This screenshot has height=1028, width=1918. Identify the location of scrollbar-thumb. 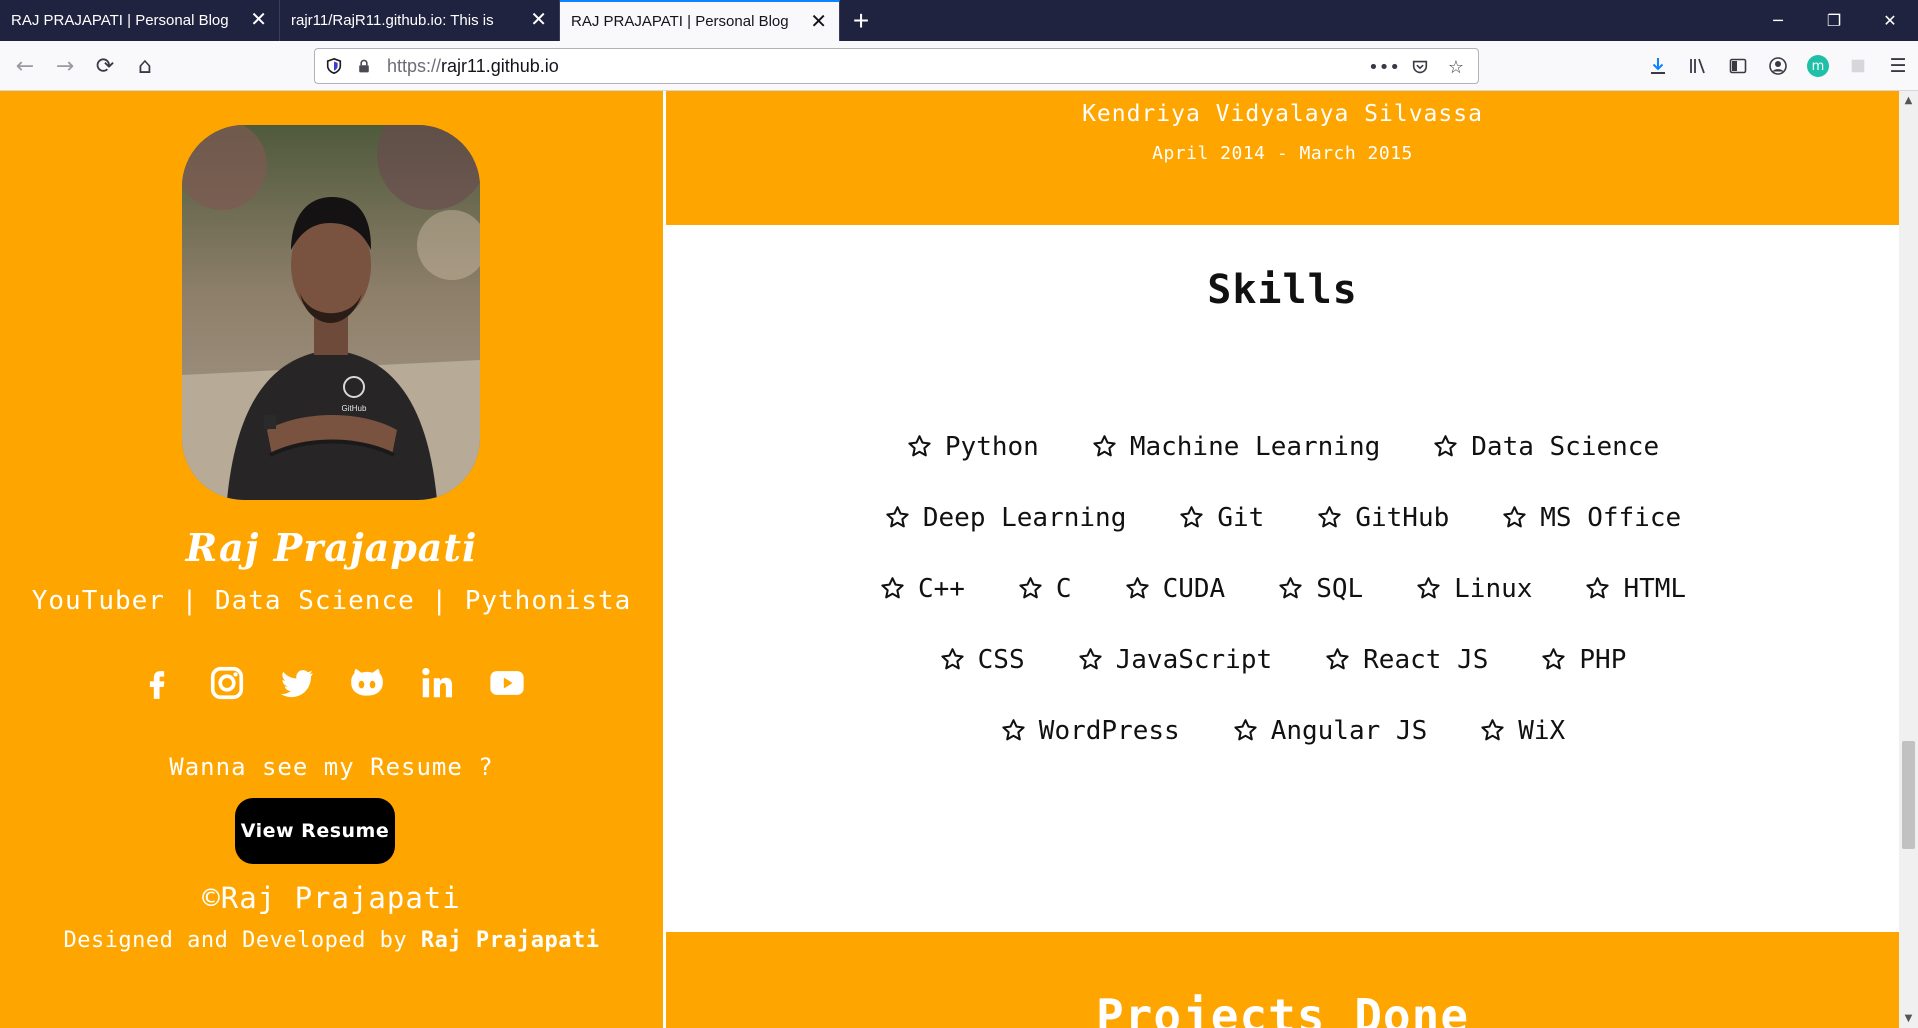
(1908, 795).